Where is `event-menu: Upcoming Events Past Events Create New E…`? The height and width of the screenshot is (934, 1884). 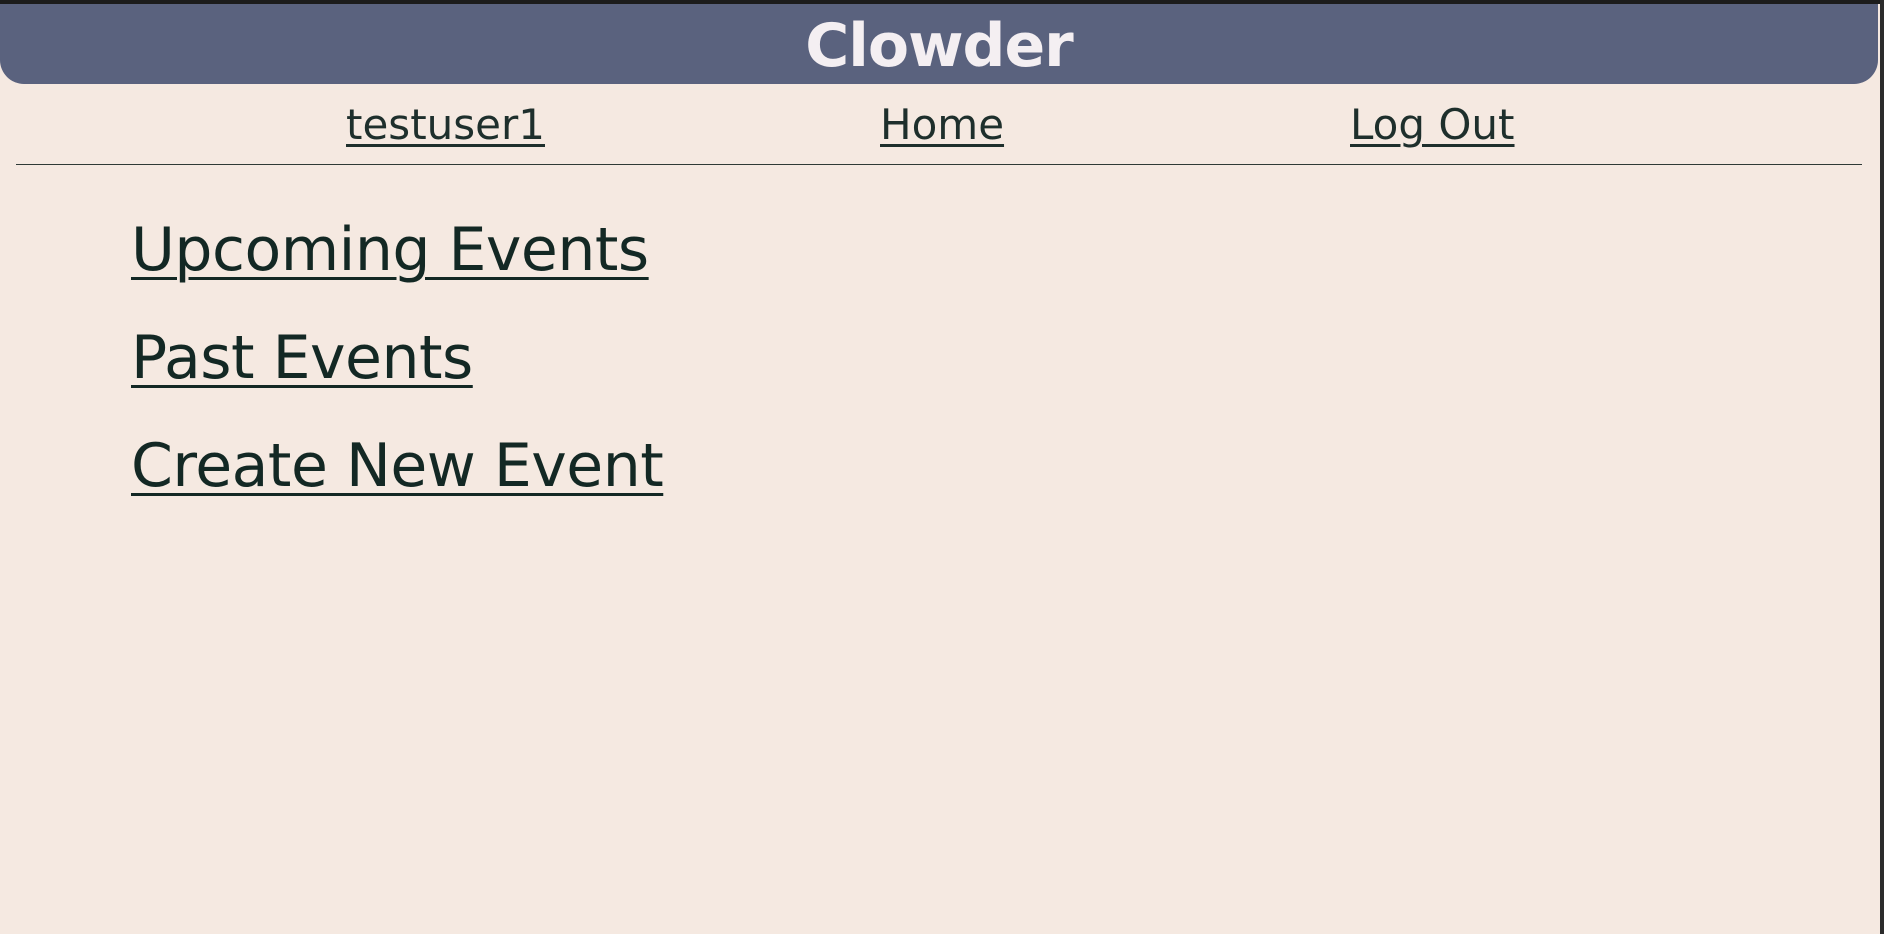
event-menu: Upcoming Events Past Events Create New E… is located at coordinates (397, 382).